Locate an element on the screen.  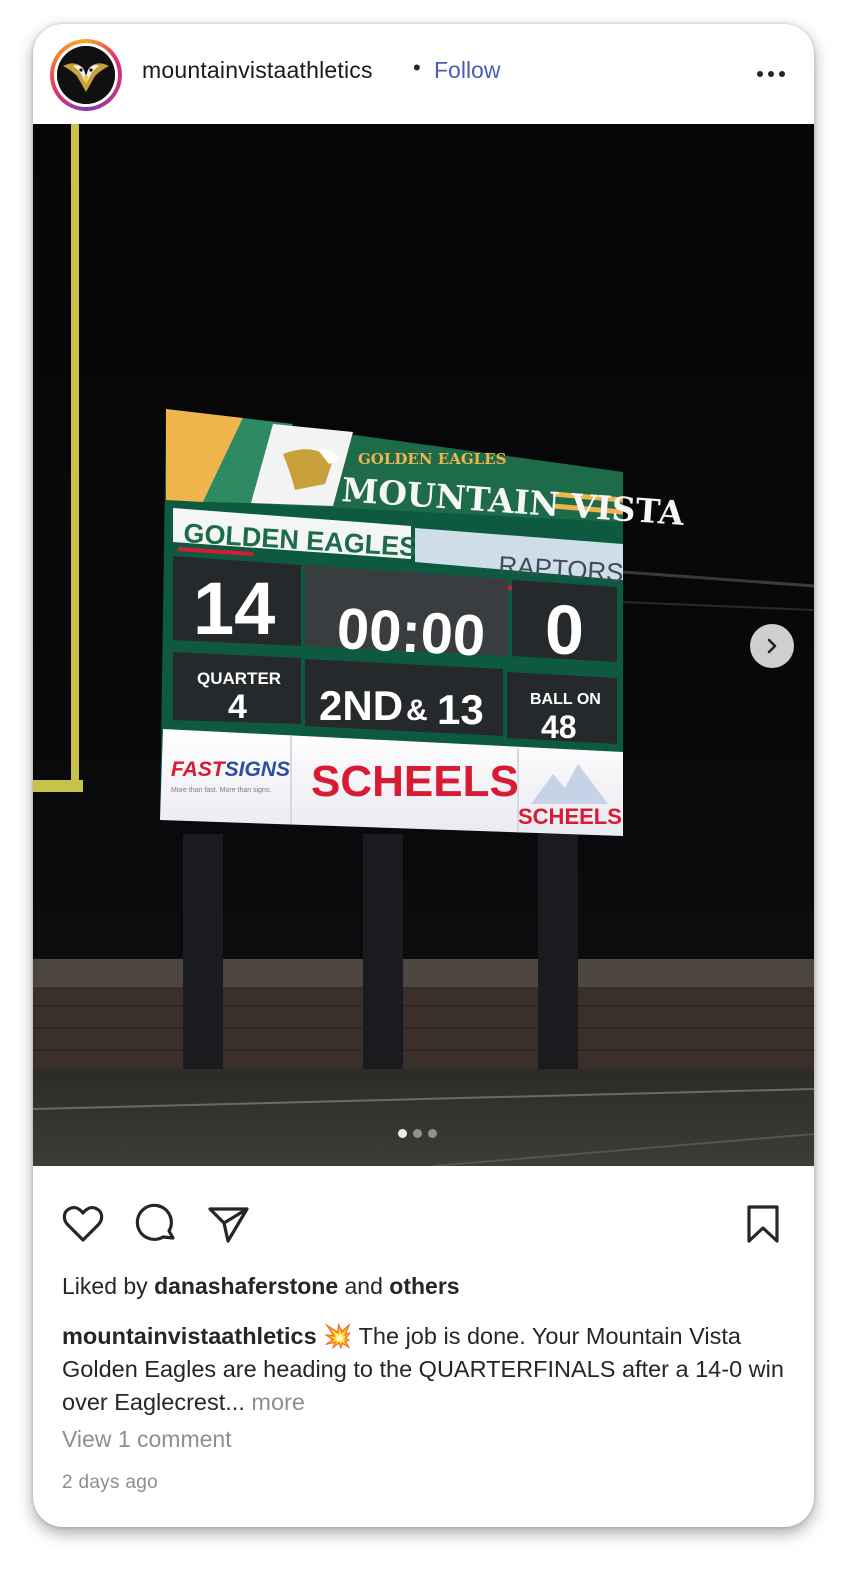
away-score: 0 is located at coordinates (564, 630).